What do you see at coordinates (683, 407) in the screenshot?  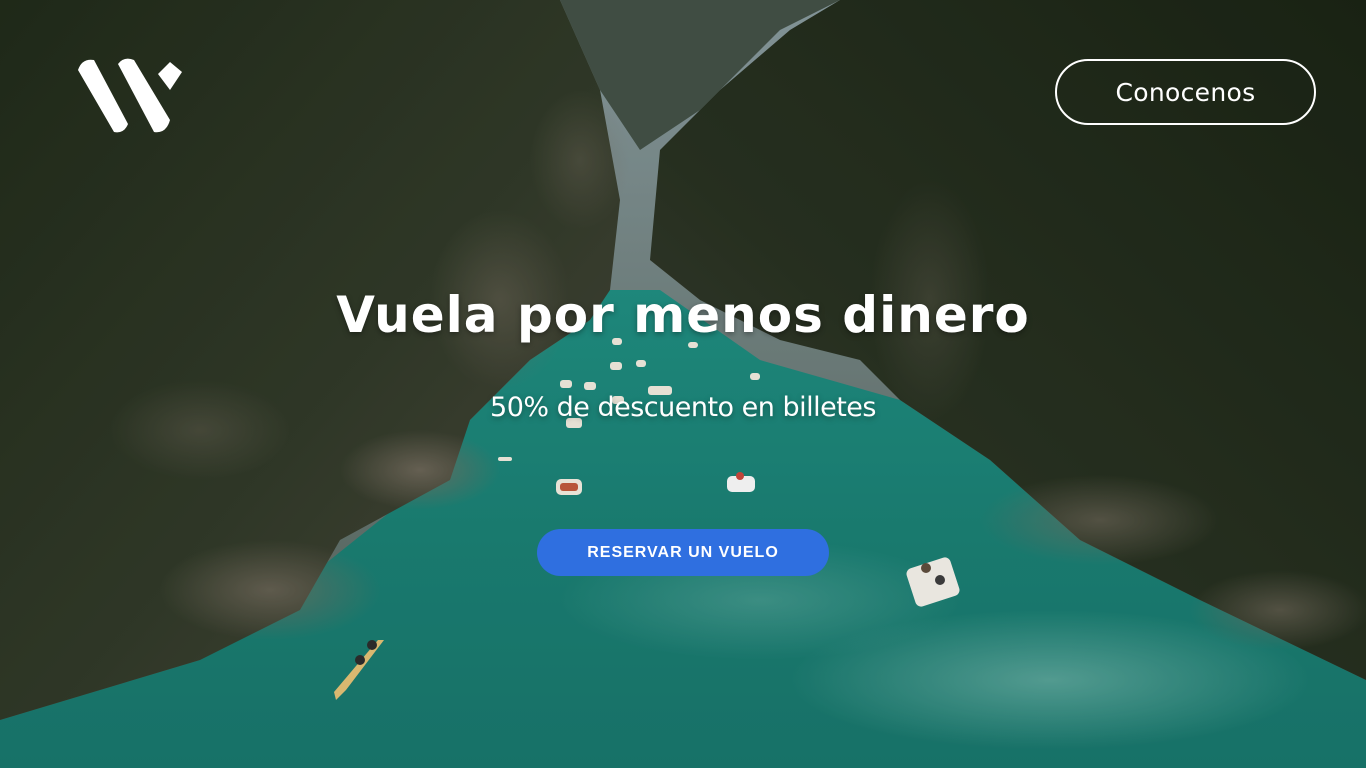 I see `hero-subtitle: 50% de descuento en billetes` at bounding box center [683, 407].